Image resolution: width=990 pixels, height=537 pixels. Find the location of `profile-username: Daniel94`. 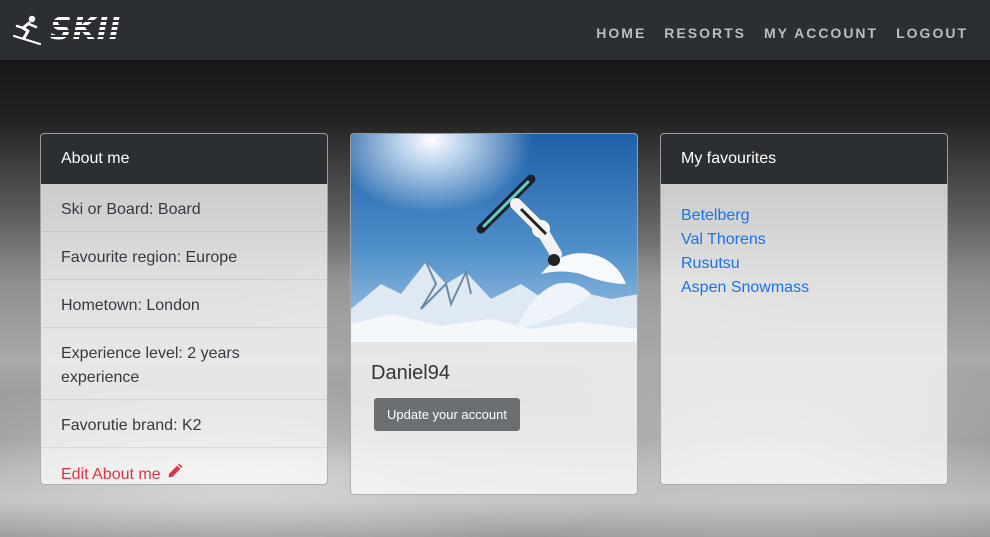

profile-username: Daniel94 is located at coordinates (410, 373).